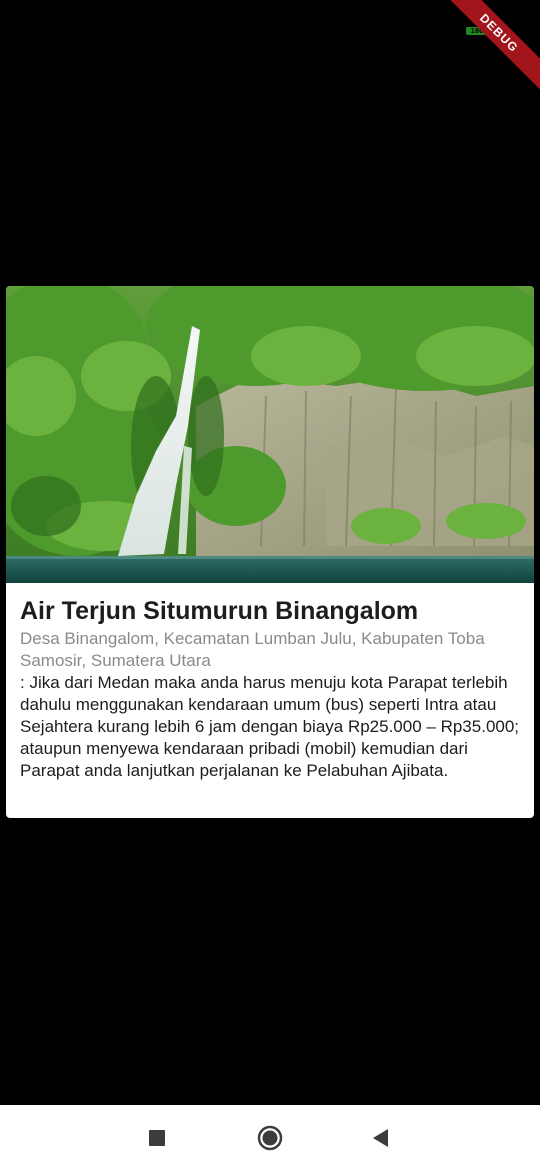 This screenshot has width=540, height=1170. I want to click on home-icon, so click(270, 1138).